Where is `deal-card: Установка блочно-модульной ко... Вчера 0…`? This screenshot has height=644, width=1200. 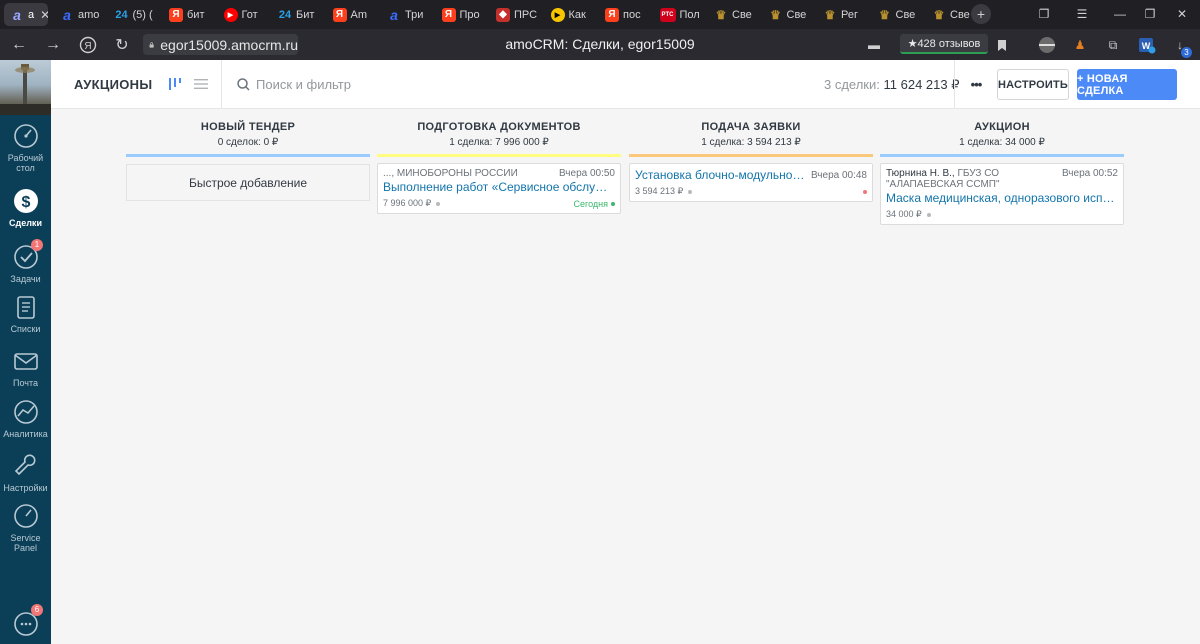 deal-card: Установка блочно-модульной ко... Вчера 0… is located at coordinates (751, 182).